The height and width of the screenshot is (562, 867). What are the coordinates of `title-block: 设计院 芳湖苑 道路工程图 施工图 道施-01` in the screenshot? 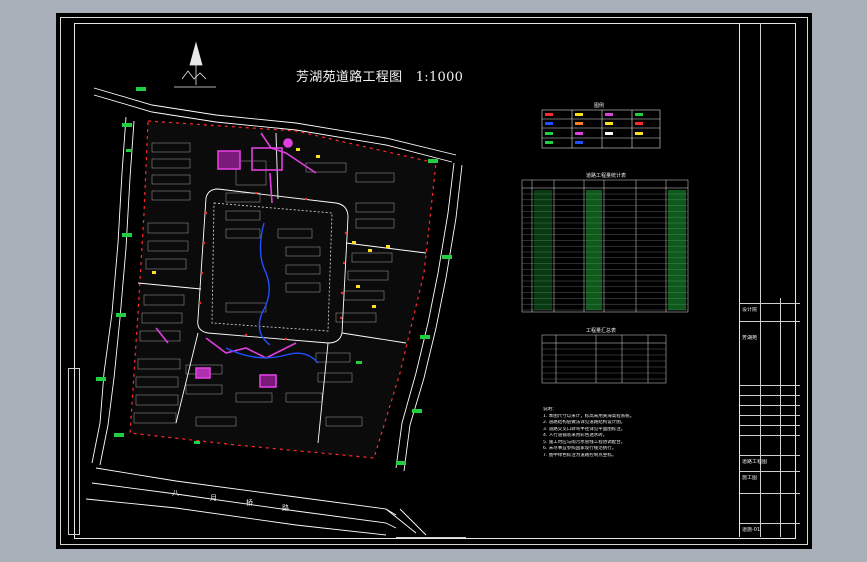 It's located at (769, 280).